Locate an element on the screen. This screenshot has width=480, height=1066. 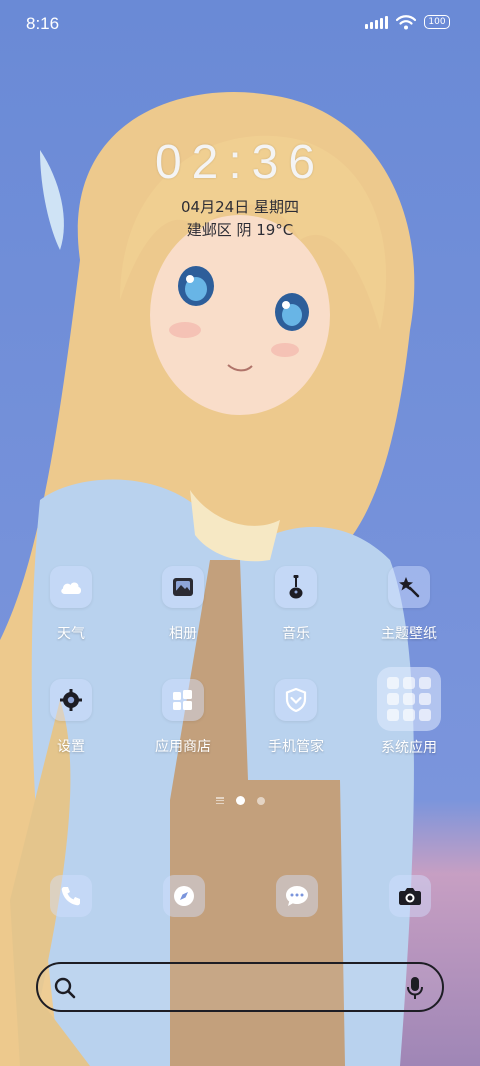
status-icons: 100 is located at coordinates (407, 22).